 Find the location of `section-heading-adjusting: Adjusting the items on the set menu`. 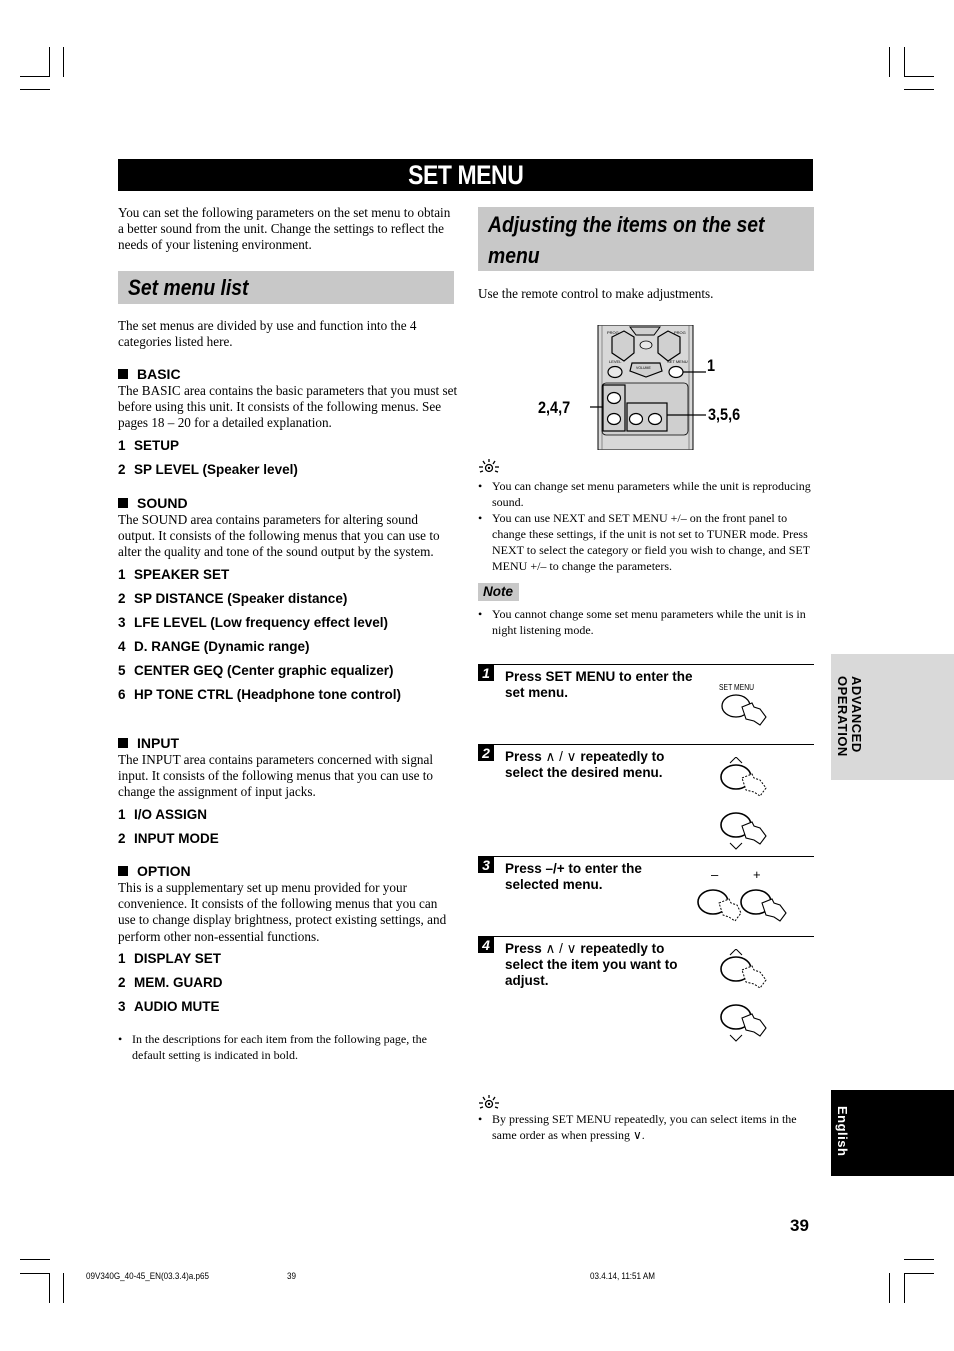

section-heading-adjusting: Adjusting the items on the set menu is located at coordinates (646, 239).